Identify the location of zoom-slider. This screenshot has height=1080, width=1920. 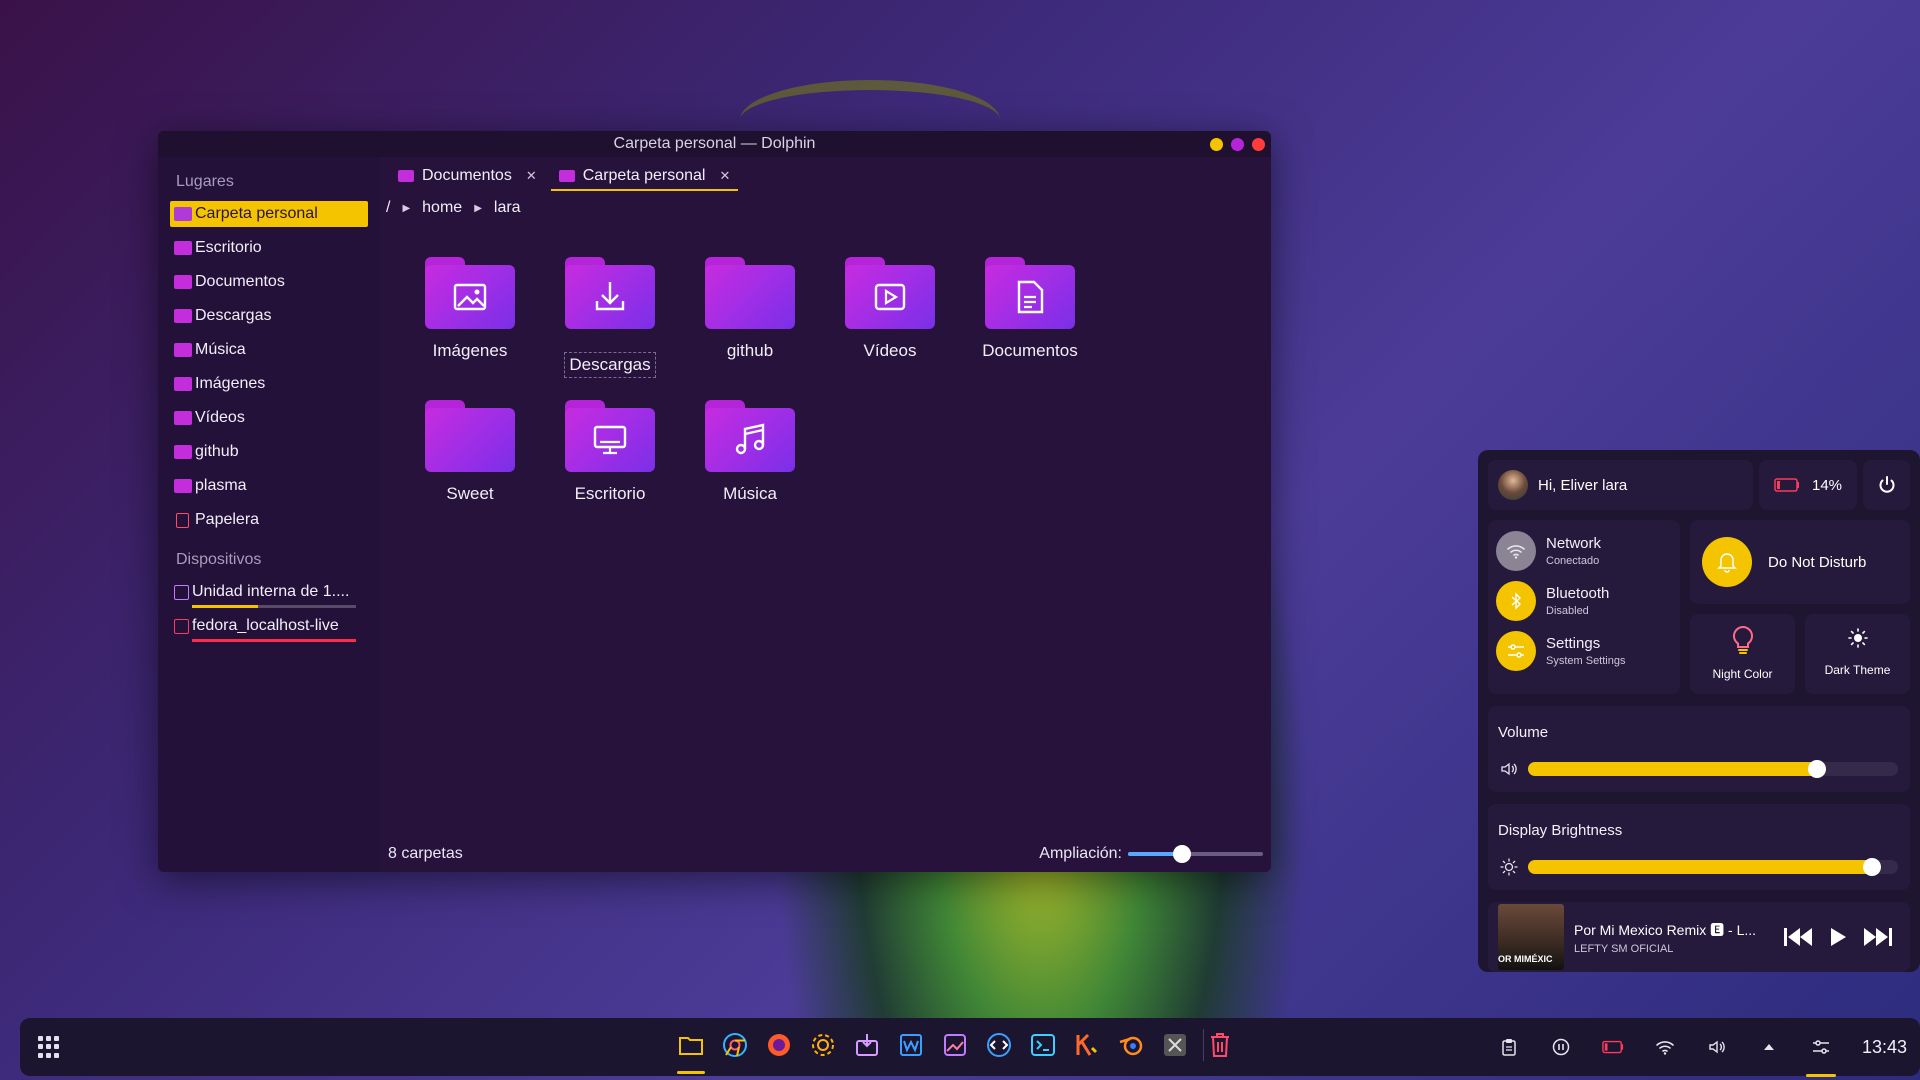
(1195, 854).